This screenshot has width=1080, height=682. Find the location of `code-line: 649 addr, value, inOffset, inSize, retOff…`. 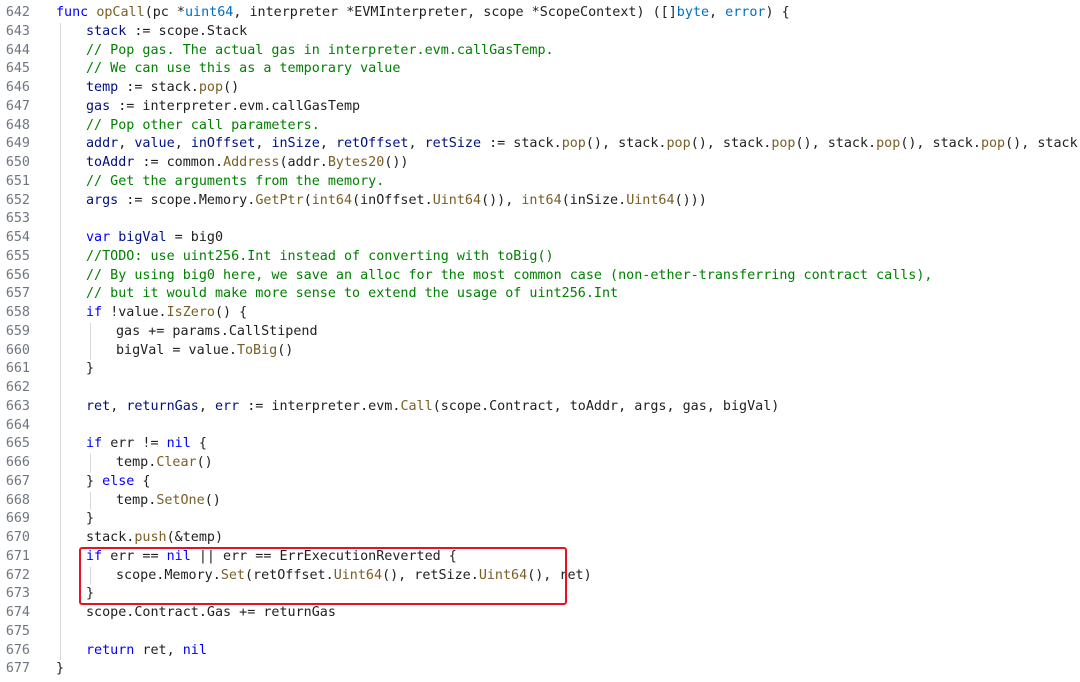

code-line: 649 addr, value, inOffset, inSize, retOff… is located at coordinates (540, 144).